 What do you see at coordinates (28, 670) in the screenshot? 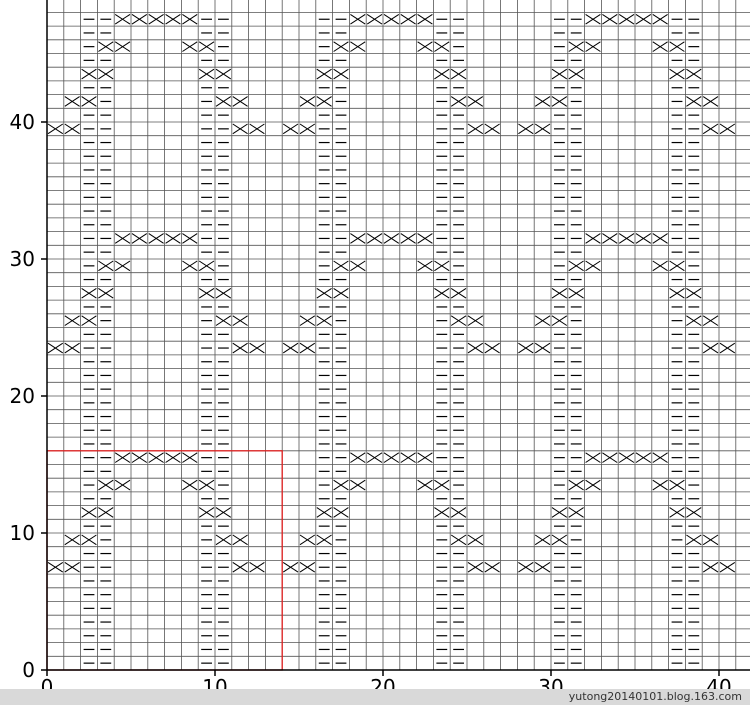
I see `y-tick-label: 0` at bounding box center [28, 670].